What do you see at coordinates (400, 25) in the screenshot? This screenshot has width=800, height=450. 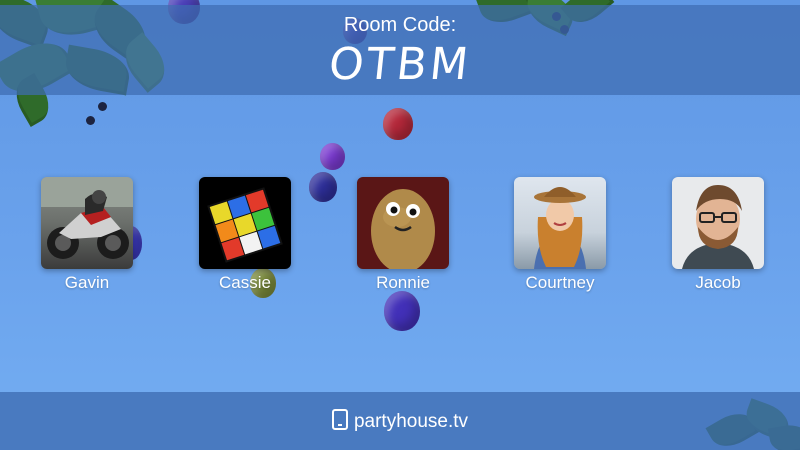 I see `room-code-label: Room Code:` at bounding box center [400, 25].